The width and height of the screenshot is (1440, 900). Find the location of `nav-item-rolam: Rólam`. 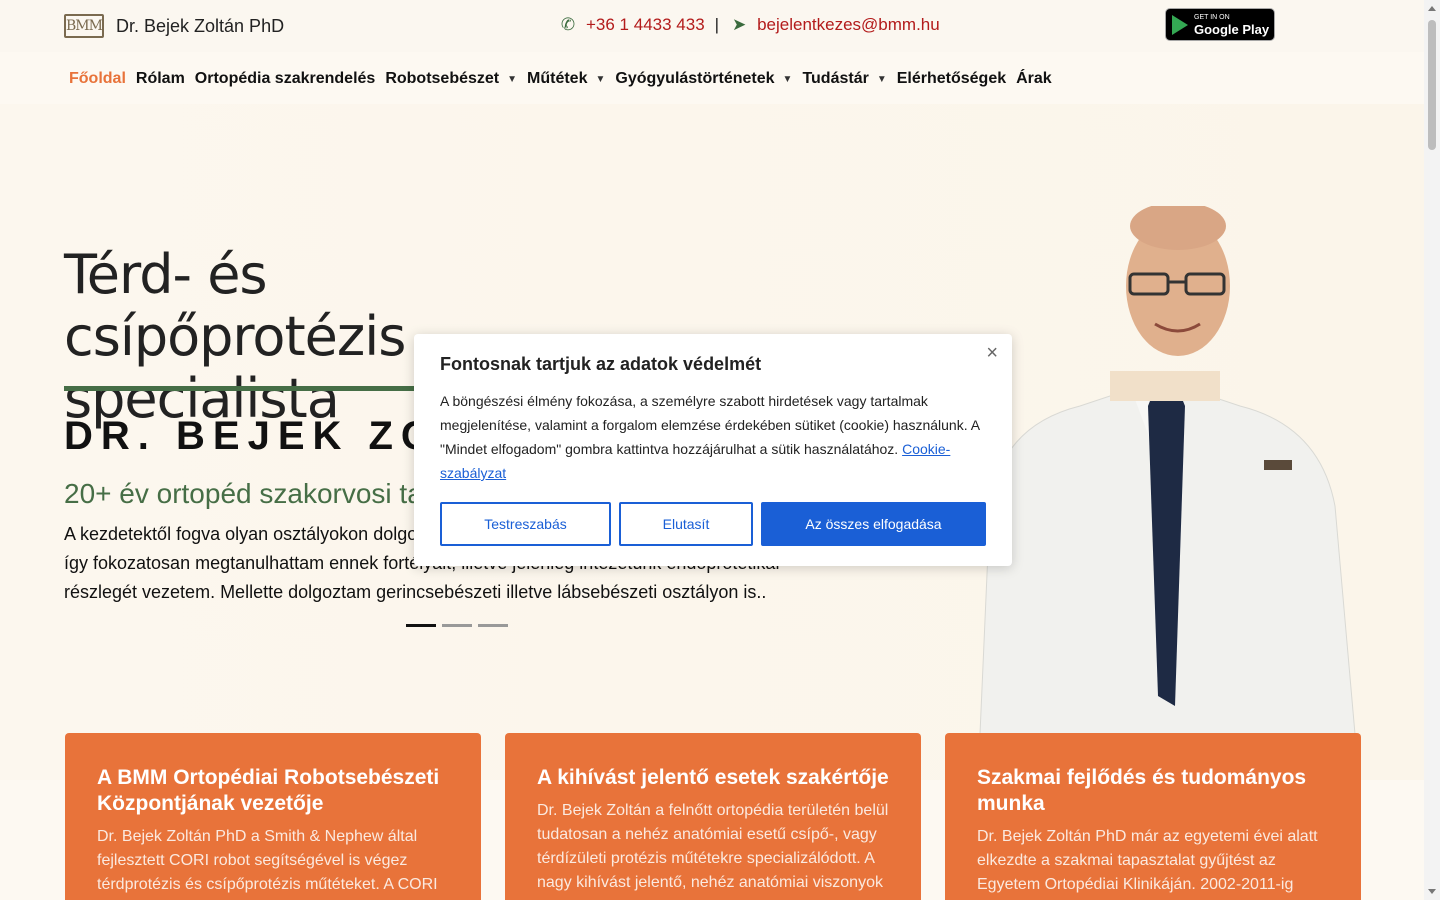

nav-item-rolam: Rólam is located at coordinates (160, 79).